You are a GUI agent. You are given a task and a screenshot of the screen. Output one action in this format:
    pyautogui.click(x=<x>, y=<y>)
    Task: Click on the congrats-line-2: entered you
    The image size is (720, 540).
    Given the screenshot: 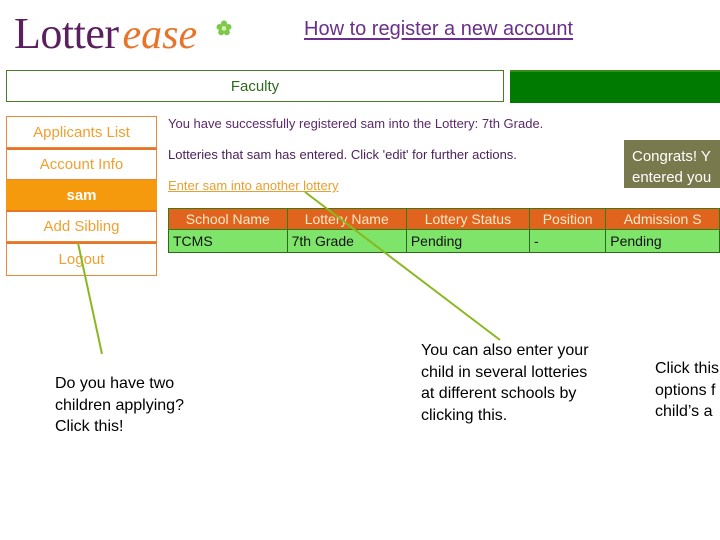 What is the action you would take?
    pyautogui.click(x=672, y=177)
    